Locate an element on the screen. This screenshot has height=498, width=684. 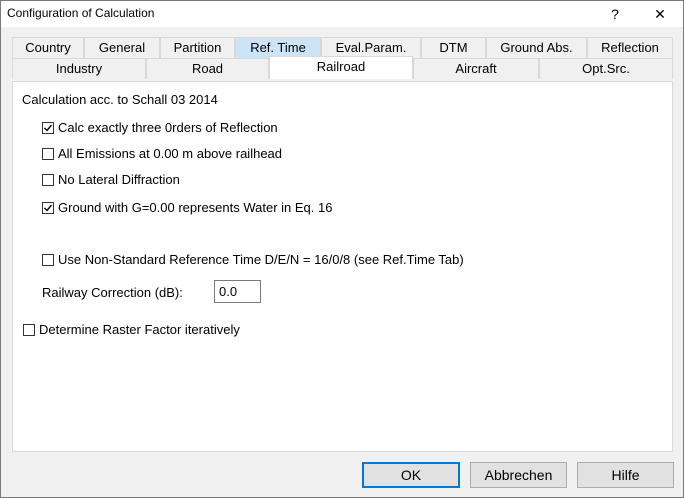
tab-railroad: Railroad is located at coordinates (341, 67).